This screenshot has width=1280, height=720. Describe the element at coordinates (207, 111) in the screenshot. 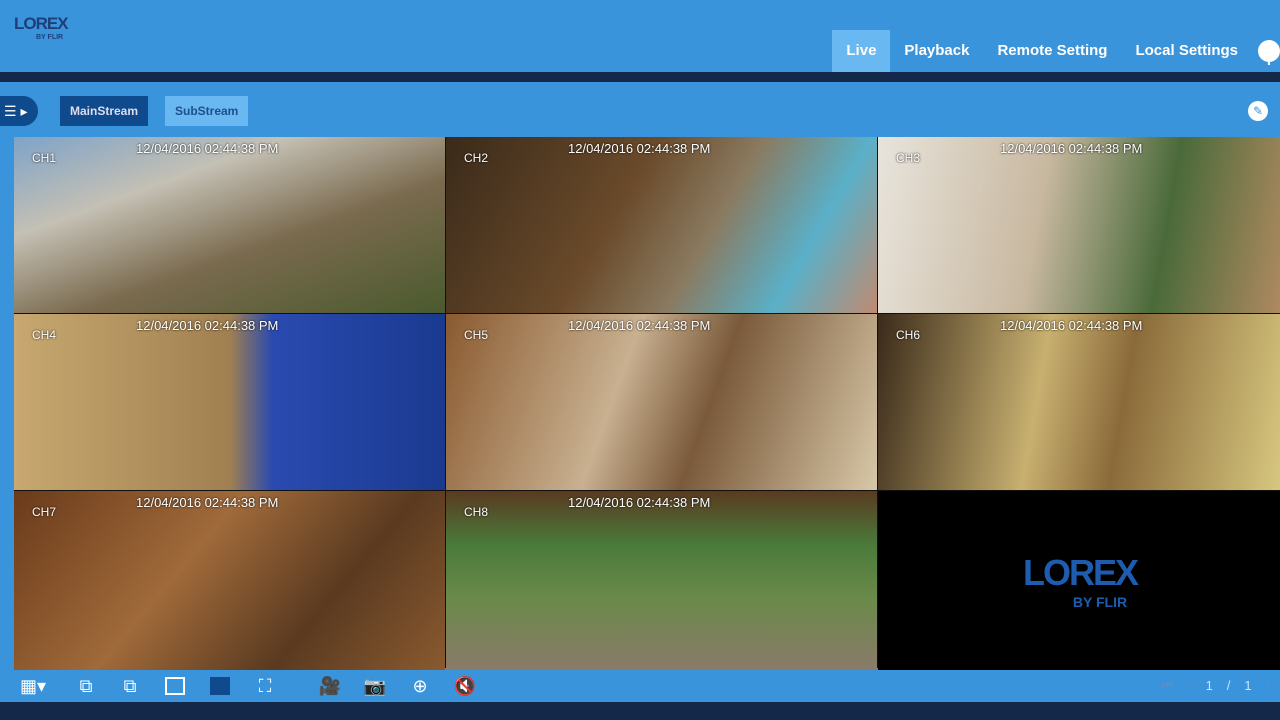

I see `sub-stream-button: SubStream` at that location.